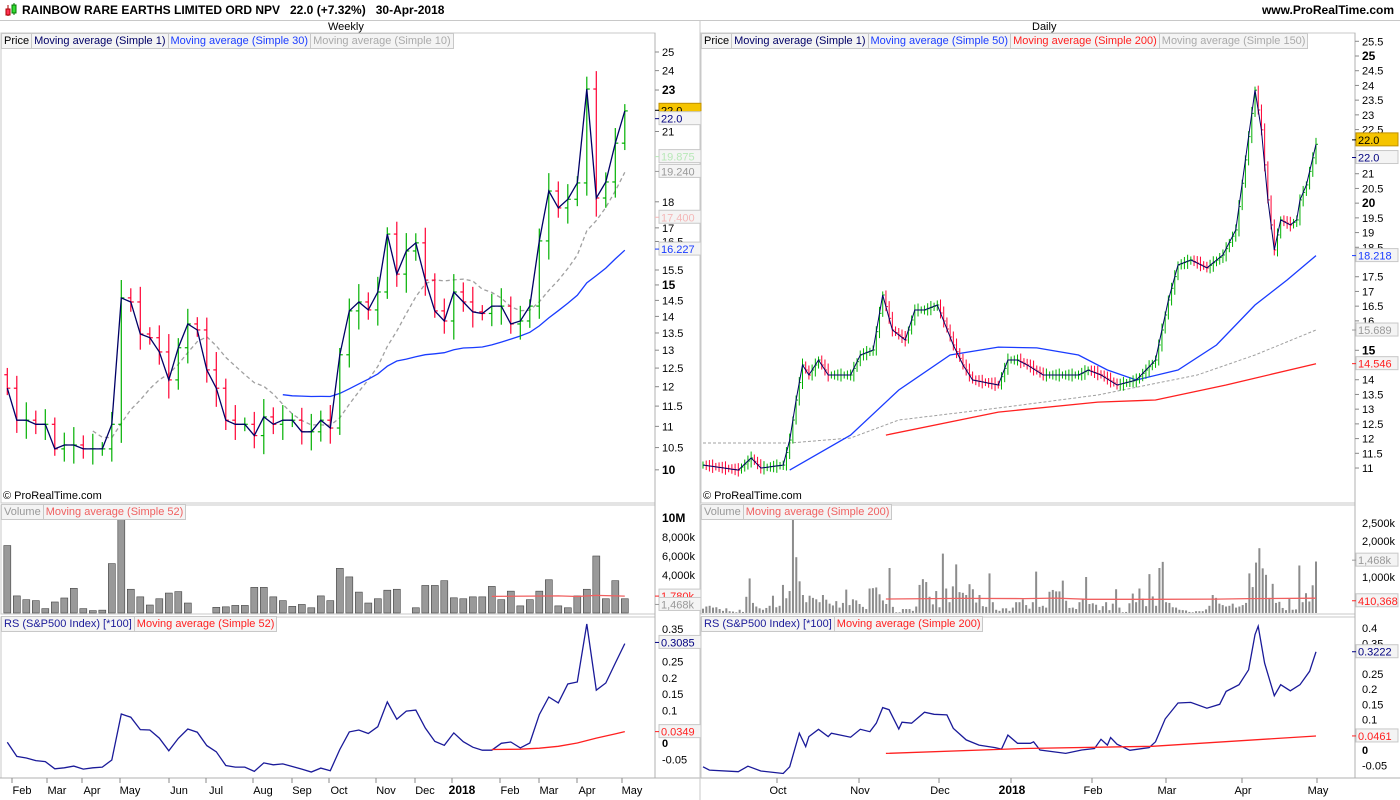  What do you see at coordinates (328, 559) in the screenshot?
I see `panel-frame` at bounding box center [328, 559].